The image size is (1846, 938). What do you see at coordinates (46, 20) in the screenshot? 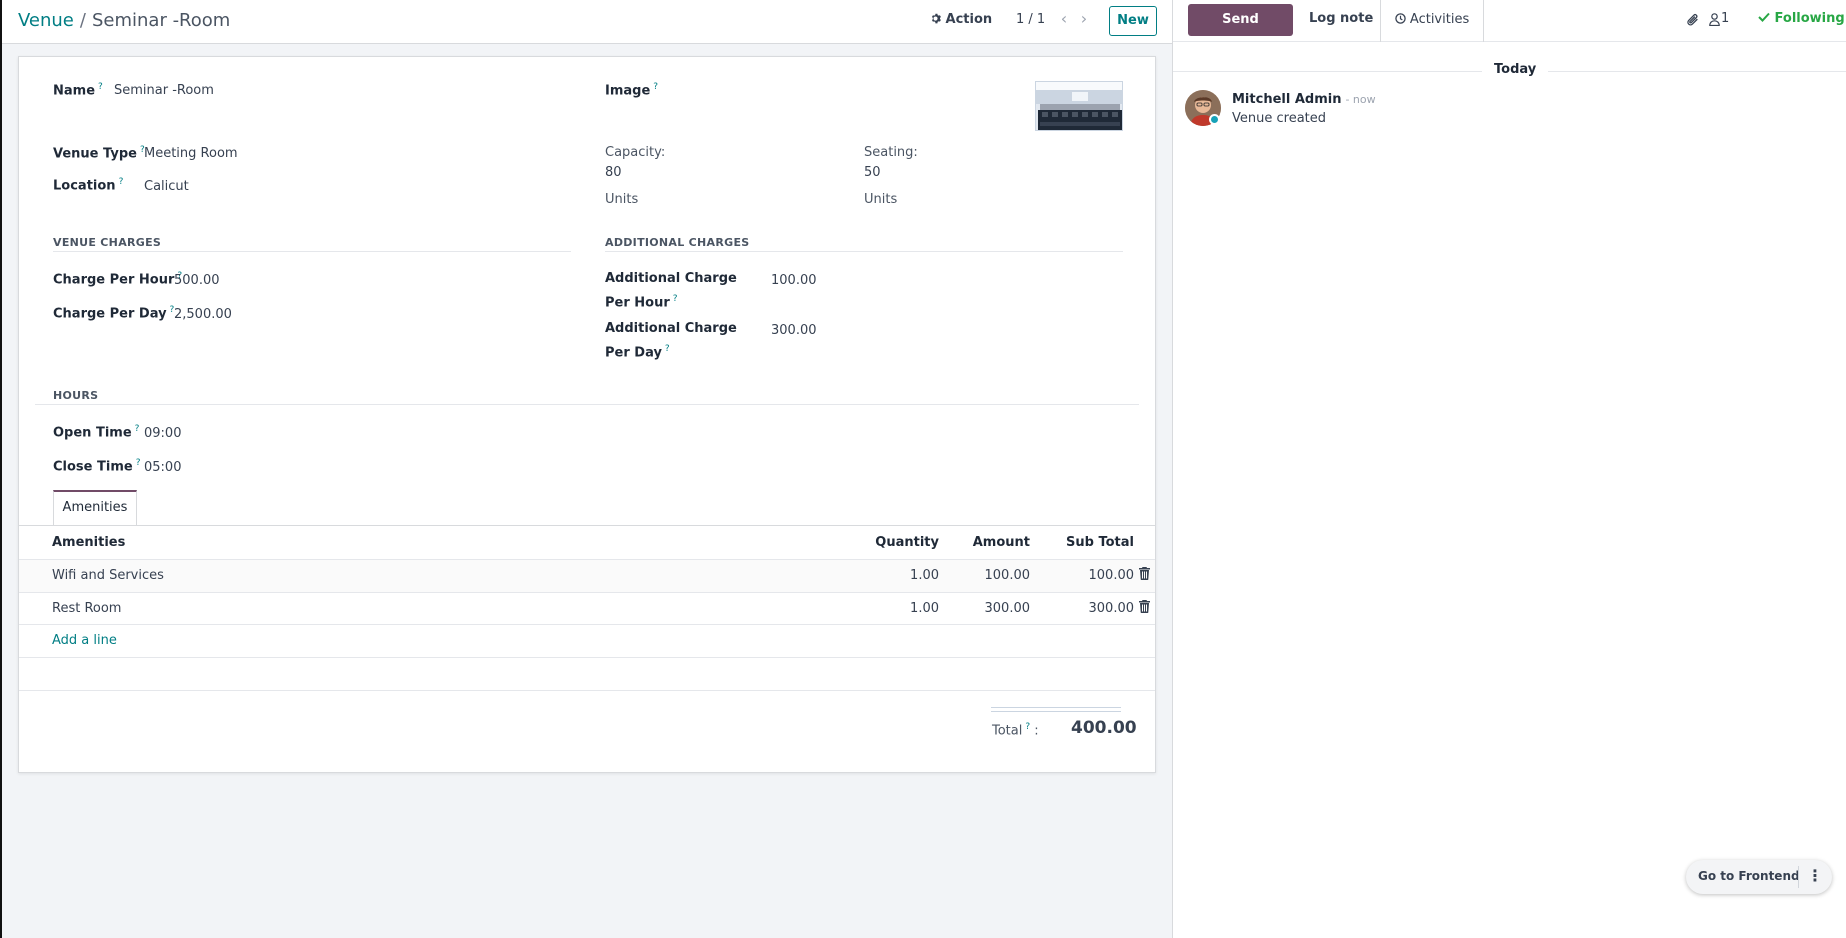
I see `breadcrumb-venue-link: Venue` at bounding box center [46, 20].